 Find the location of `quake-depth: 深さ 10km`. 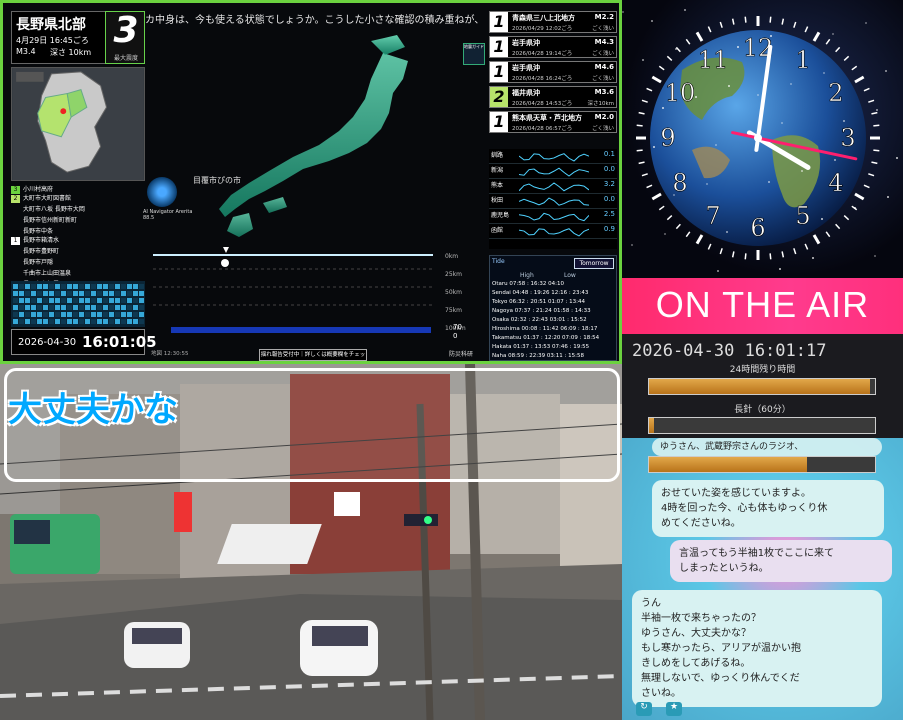

quake-depth: 深さ 10km is located at coordinates (71, 52).